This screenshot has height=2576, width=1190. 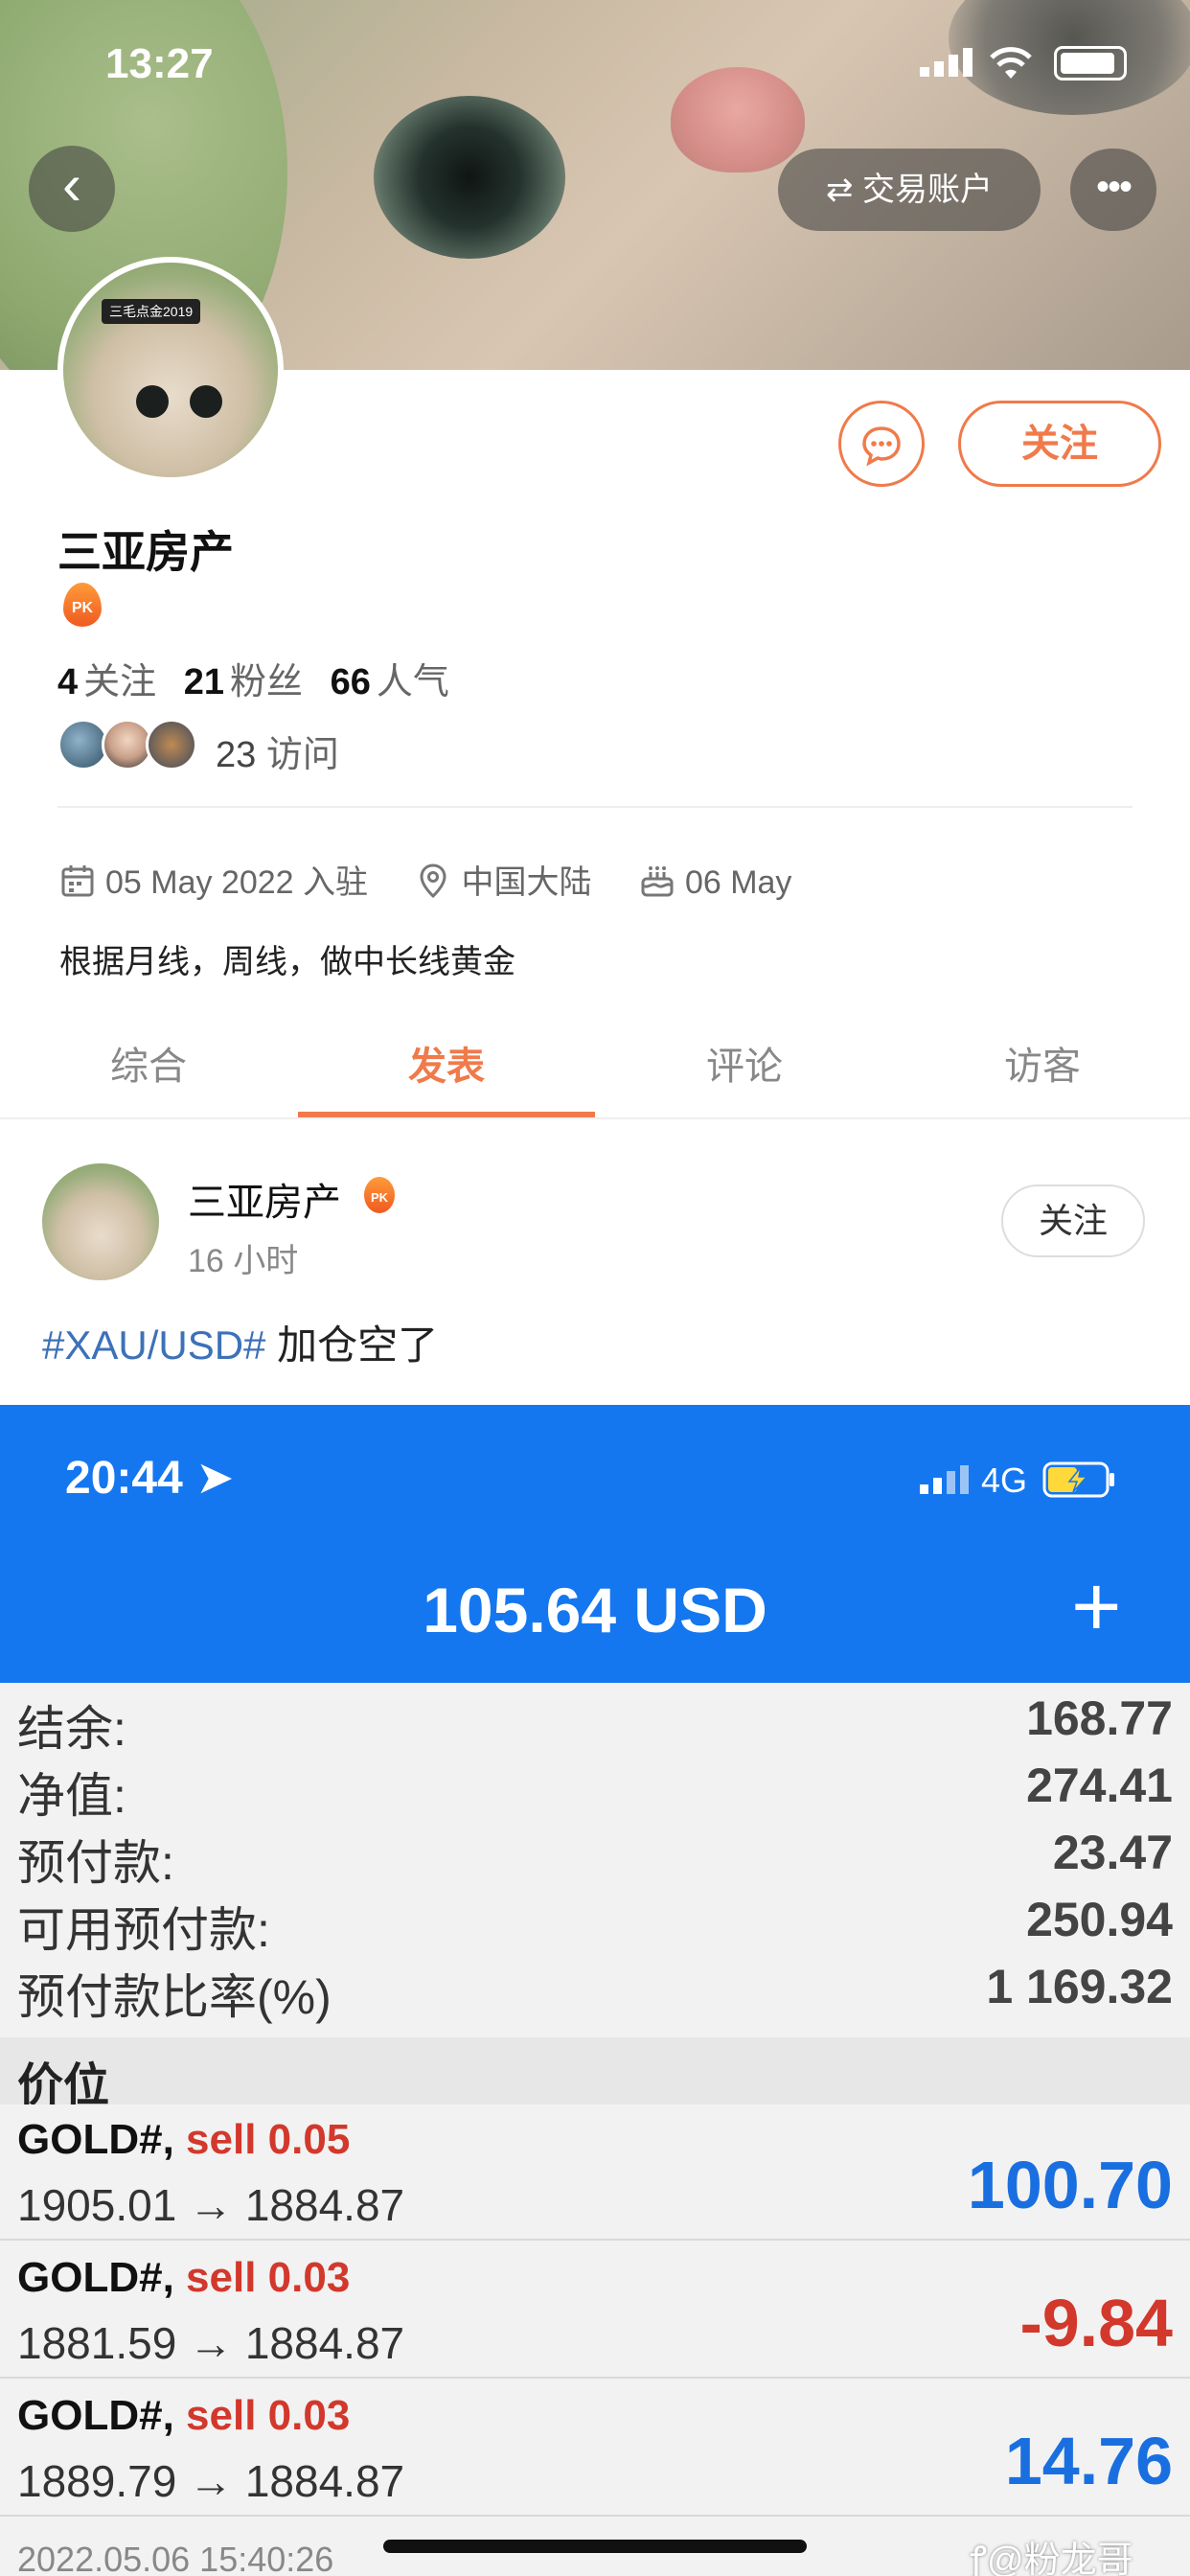 I want to click on post-author-avatar, so click(x=101, y=1221).